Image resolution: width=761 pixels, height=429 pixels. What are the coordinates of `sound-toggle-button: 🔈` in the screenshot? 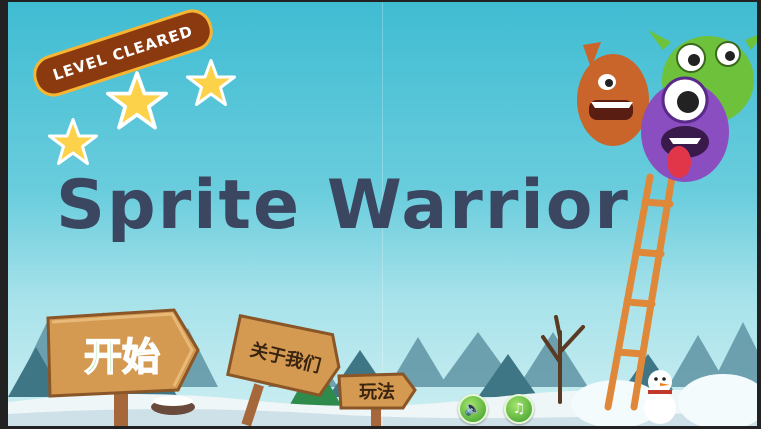 It's located at (473, 409).